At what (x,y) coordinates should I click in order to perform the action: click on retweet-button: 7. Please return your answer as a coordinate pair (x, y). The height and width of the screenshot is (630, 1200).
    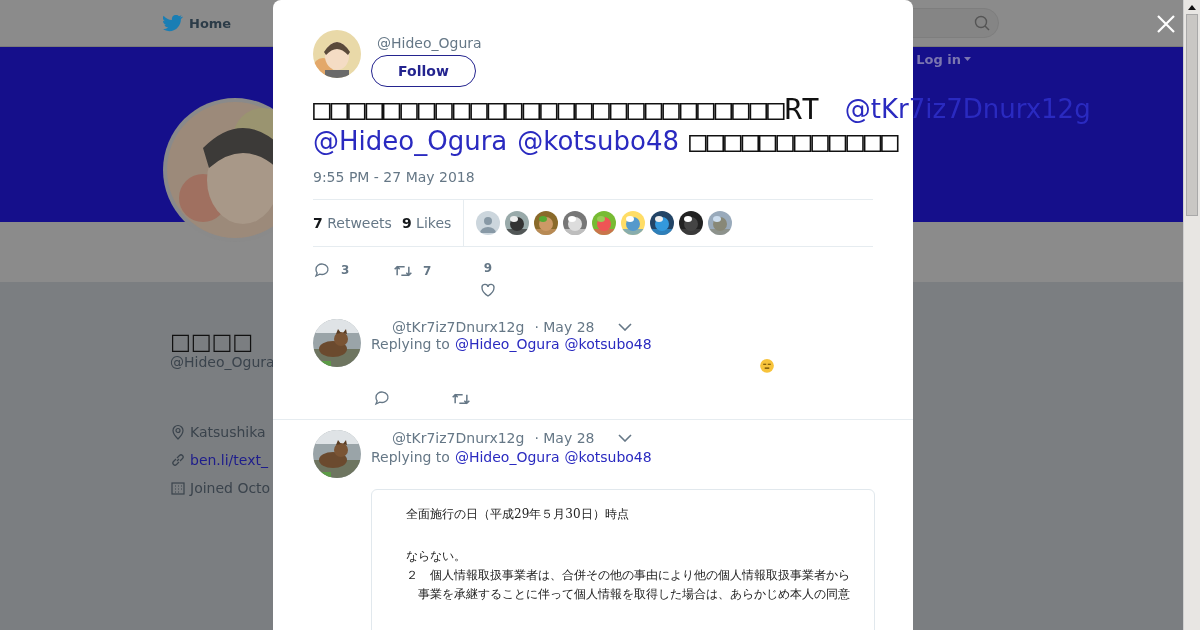
    Looking at the image, I should click on (433, 271).